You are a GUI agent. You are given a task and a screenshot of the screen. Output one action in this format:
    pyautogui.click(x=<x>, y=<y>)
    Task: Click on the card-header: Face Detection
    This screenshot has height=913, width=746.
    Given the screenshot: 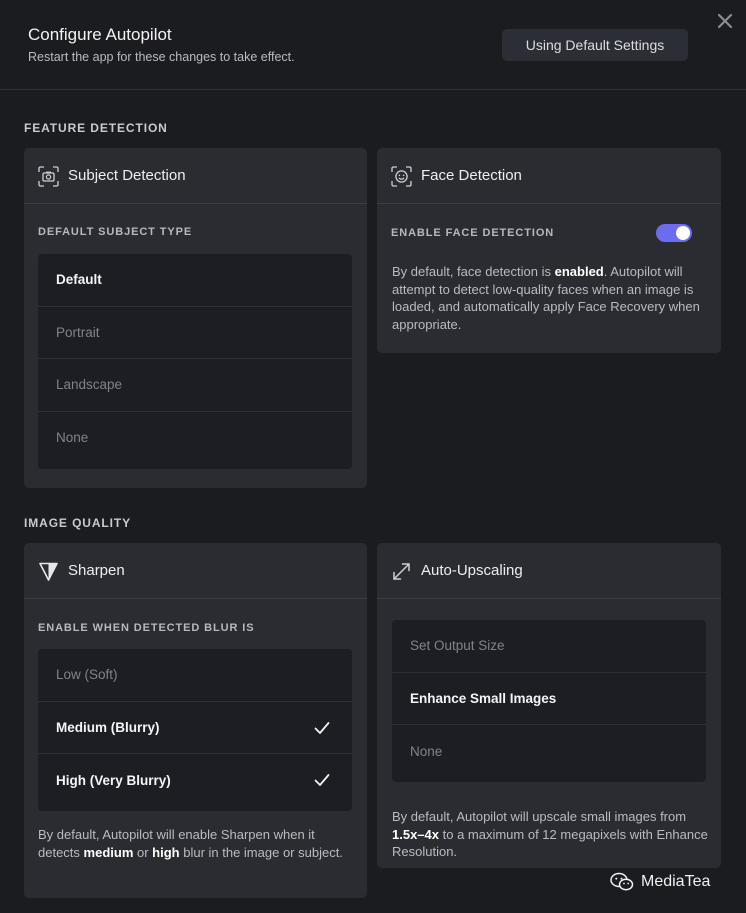 What is the action you would take?
    pyautogui.click(x=549, y=176)
    